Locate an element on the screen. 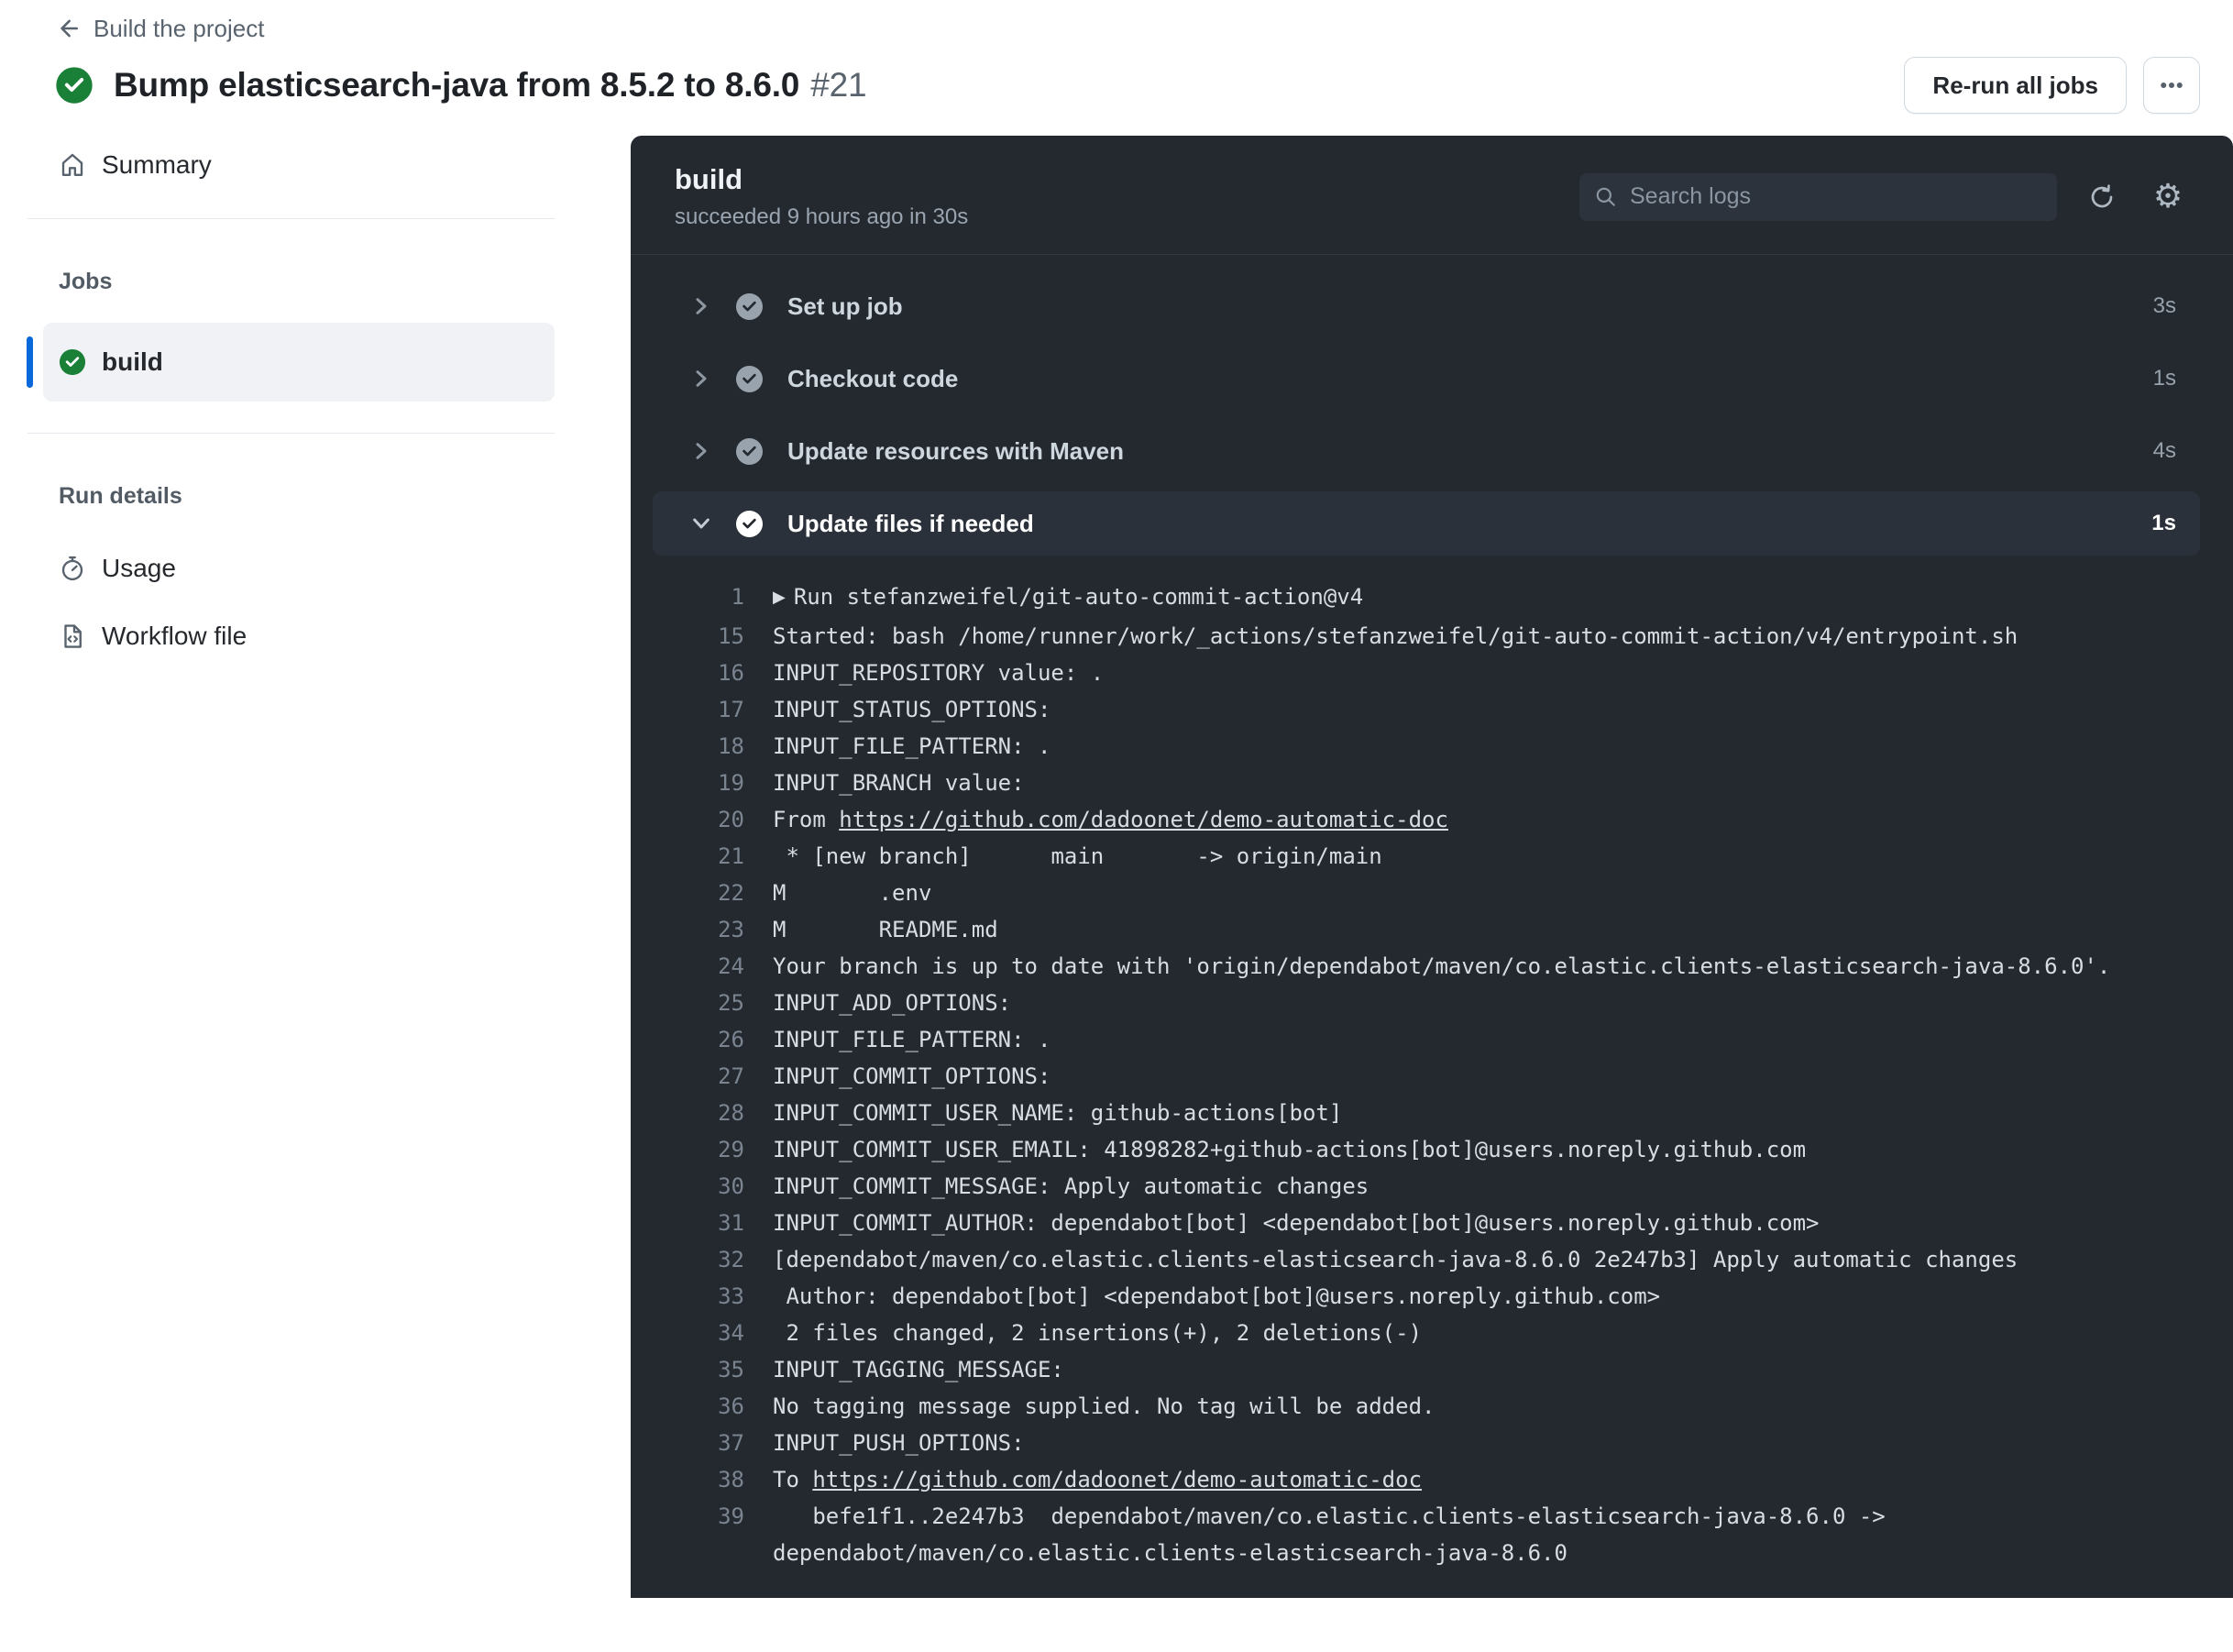 The image size is (2233, 1652). log-settings-button: ⚙ is located at coordinates (2168, 197).